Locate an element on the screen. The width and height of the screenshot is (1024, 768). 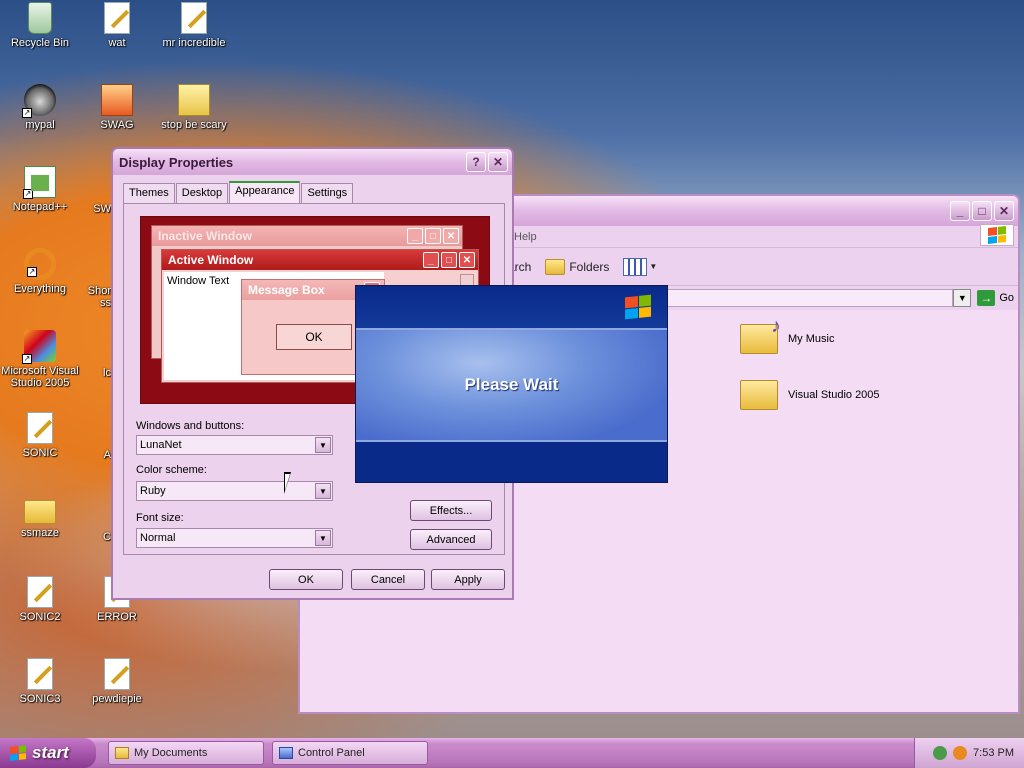
maximize-button: □ is located at coordinates (982, 211).